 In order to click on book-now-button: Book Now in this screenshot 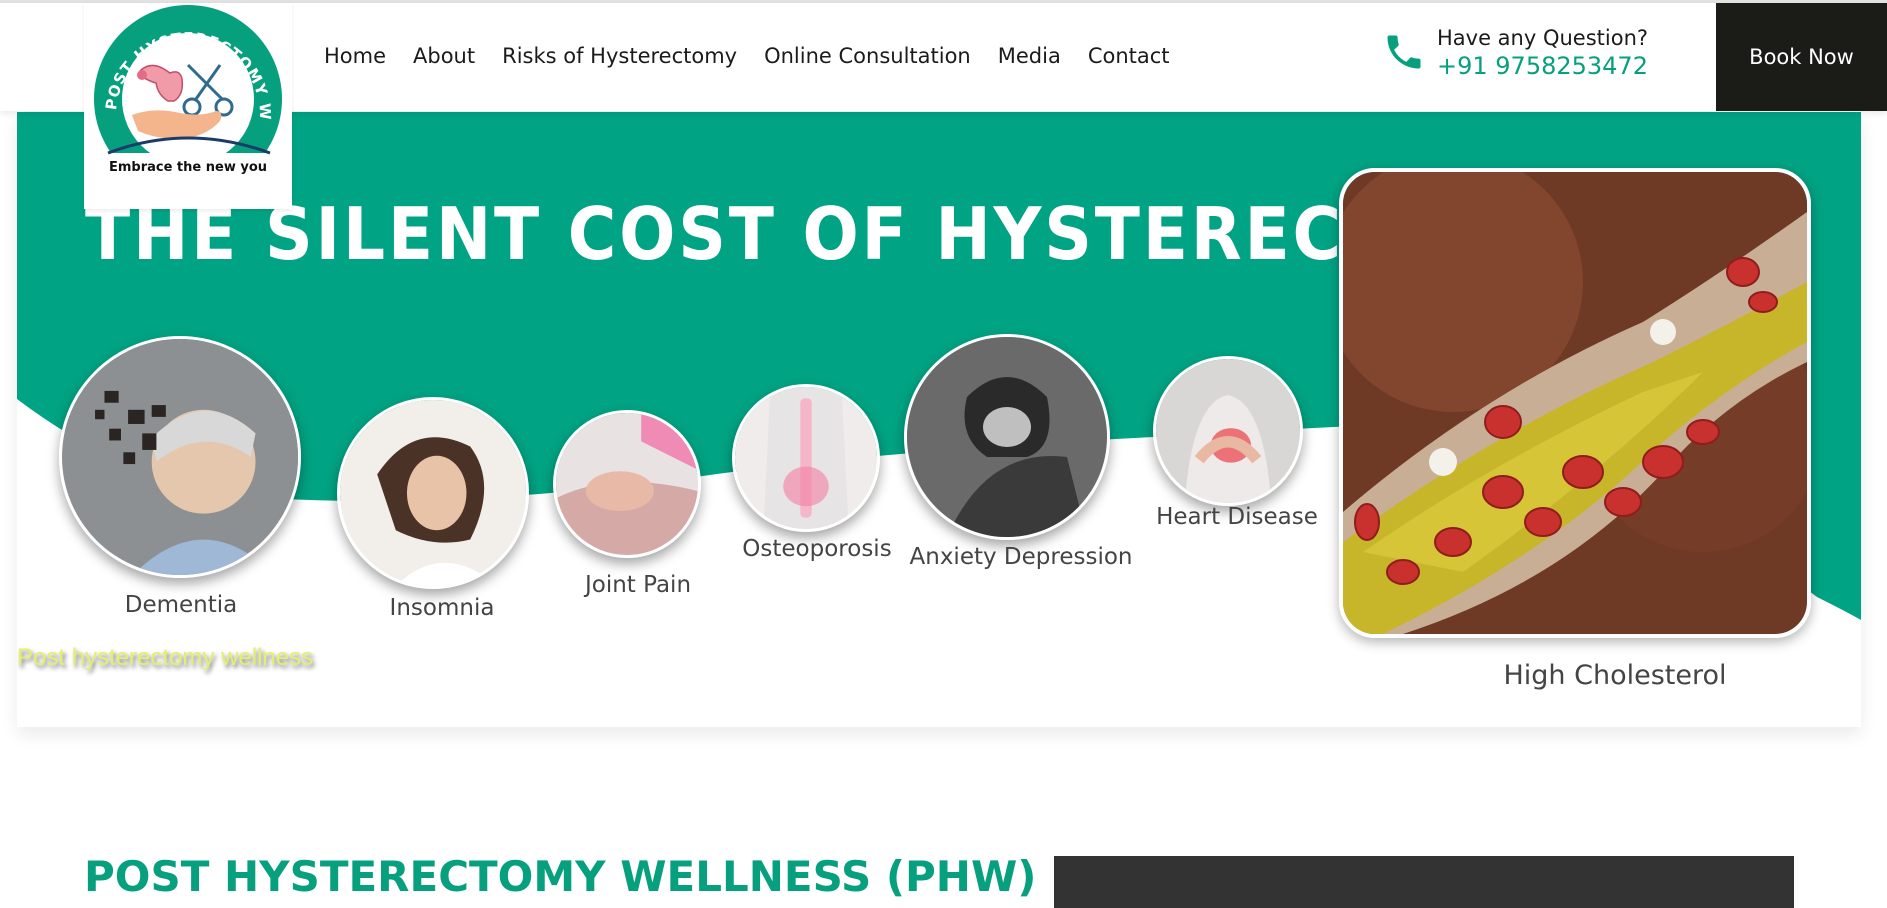, I will do `click(1801, 57)`.